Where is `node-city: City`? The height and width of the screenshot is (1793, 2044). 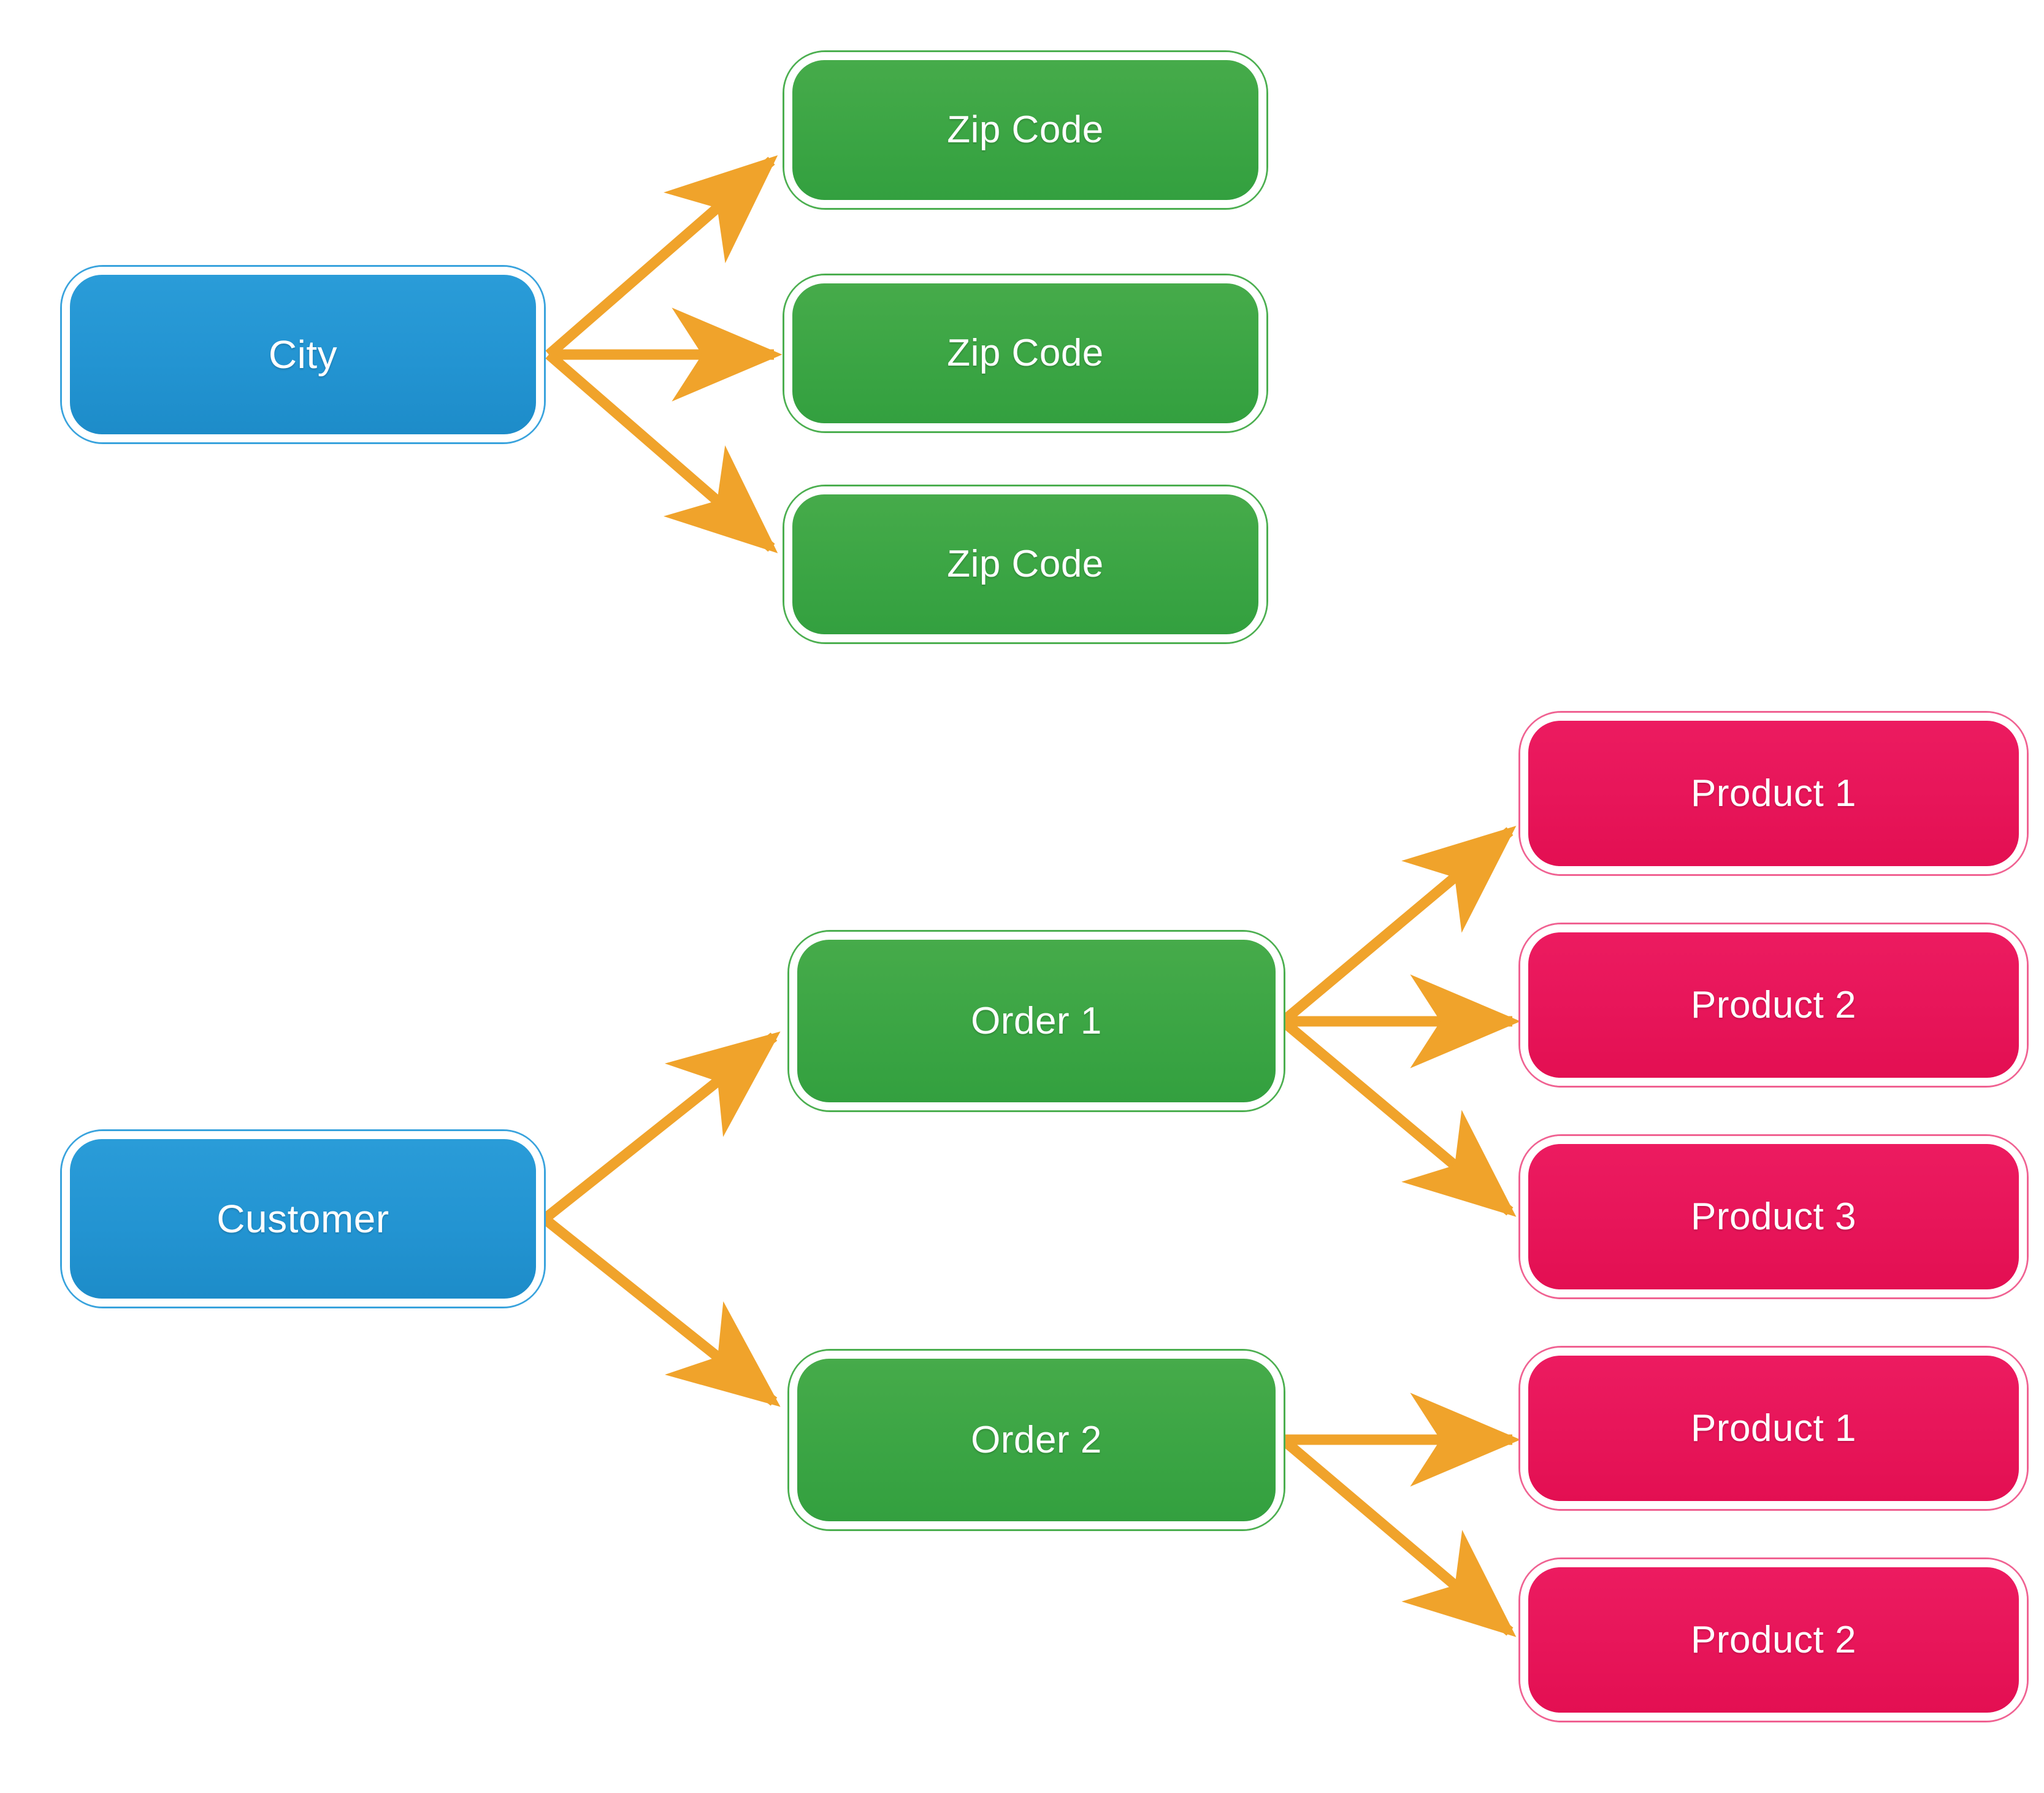 node-city: City is located at coordinates (303, 354).